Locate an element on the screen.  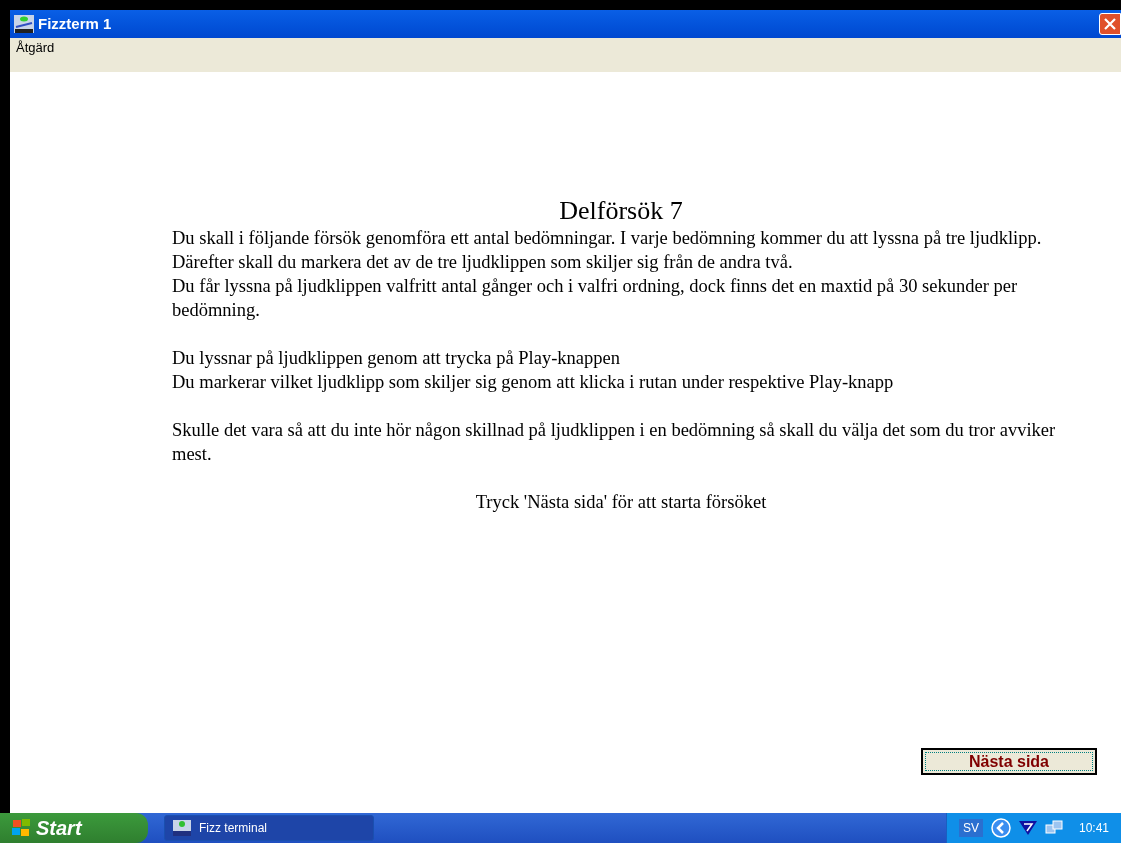
instruction-paragraph: Skulle det vara så att du inte hör någon skillnad på ljudklippen i en bedömning så skall du välja det som du tror avviker mest. is located at coordinates (614, 442).